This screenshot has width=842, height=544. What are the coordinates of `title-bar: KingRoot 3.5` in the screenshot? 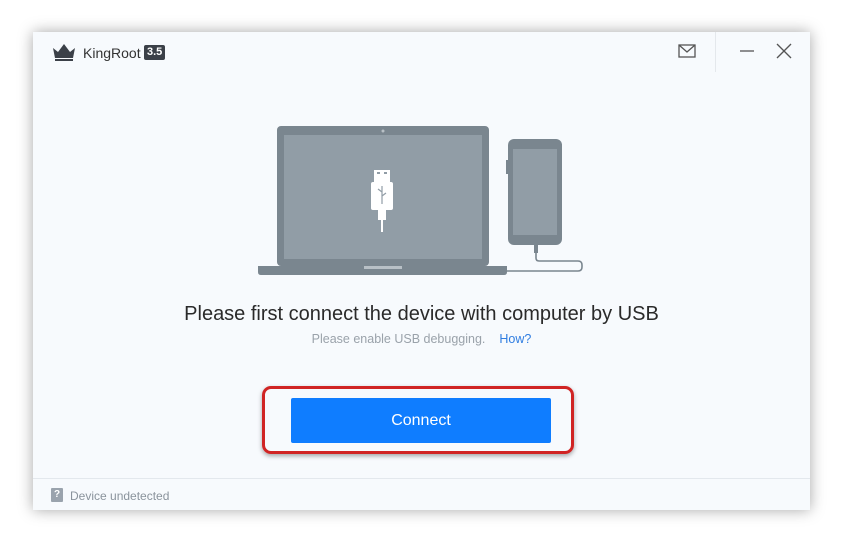 It's located at (421, 52).